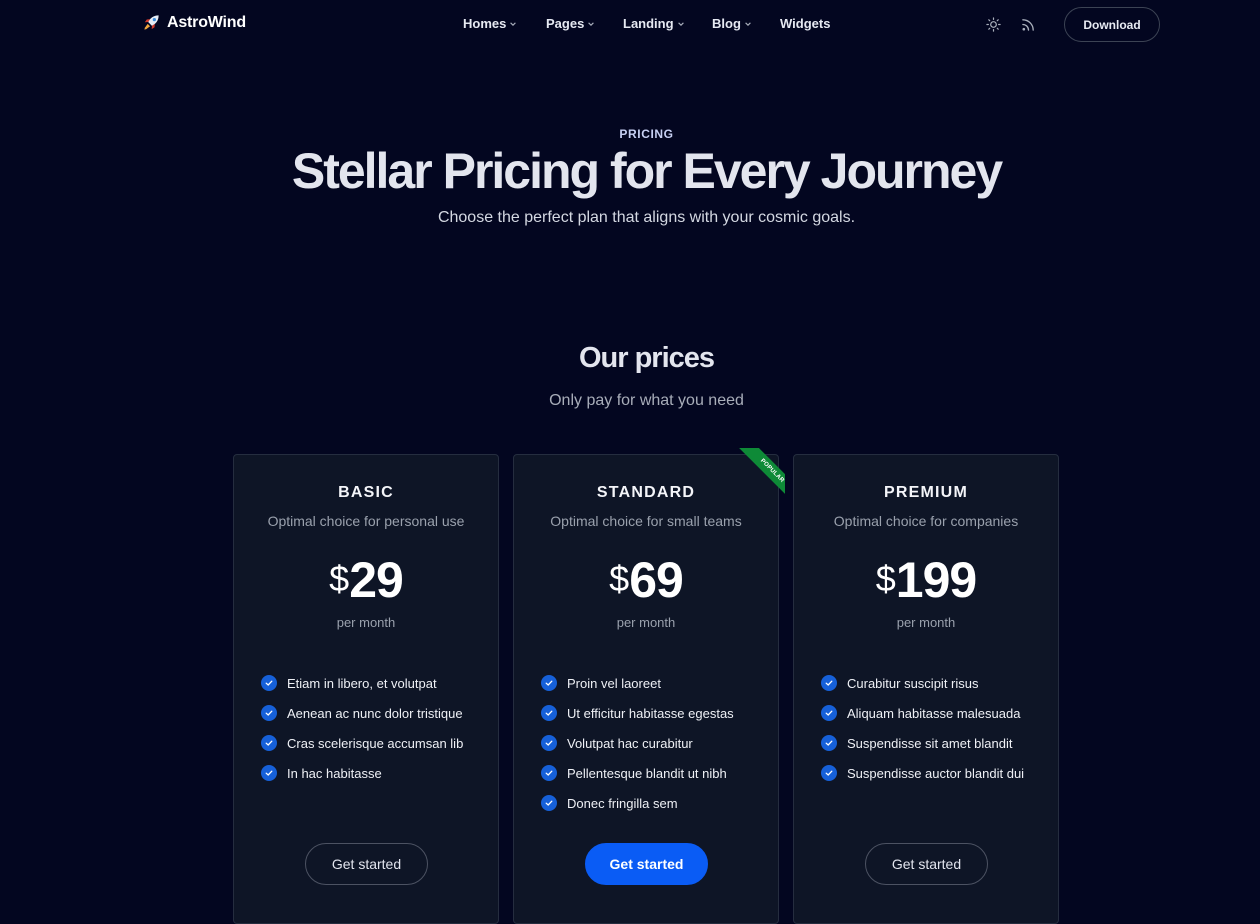 The height and width of the screenshot is (924, 1260). I want to click on plan-subtitle: Optimal choice for companies, so click(926, 521).